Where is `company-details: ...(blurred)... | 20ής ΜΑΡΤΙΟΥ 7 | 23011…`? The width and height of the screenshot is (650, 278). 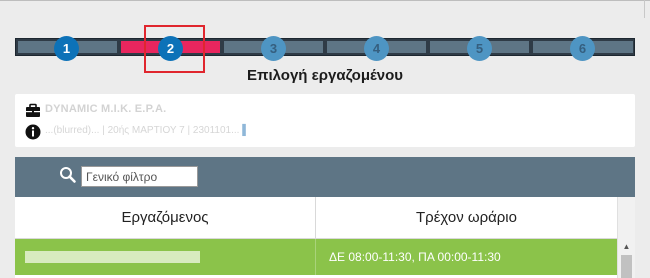
company-details: ...(blurred)... | 20ής ΜΑΡΤΙΟΥ 7 | 23011… is located at coordinates (147, 130).